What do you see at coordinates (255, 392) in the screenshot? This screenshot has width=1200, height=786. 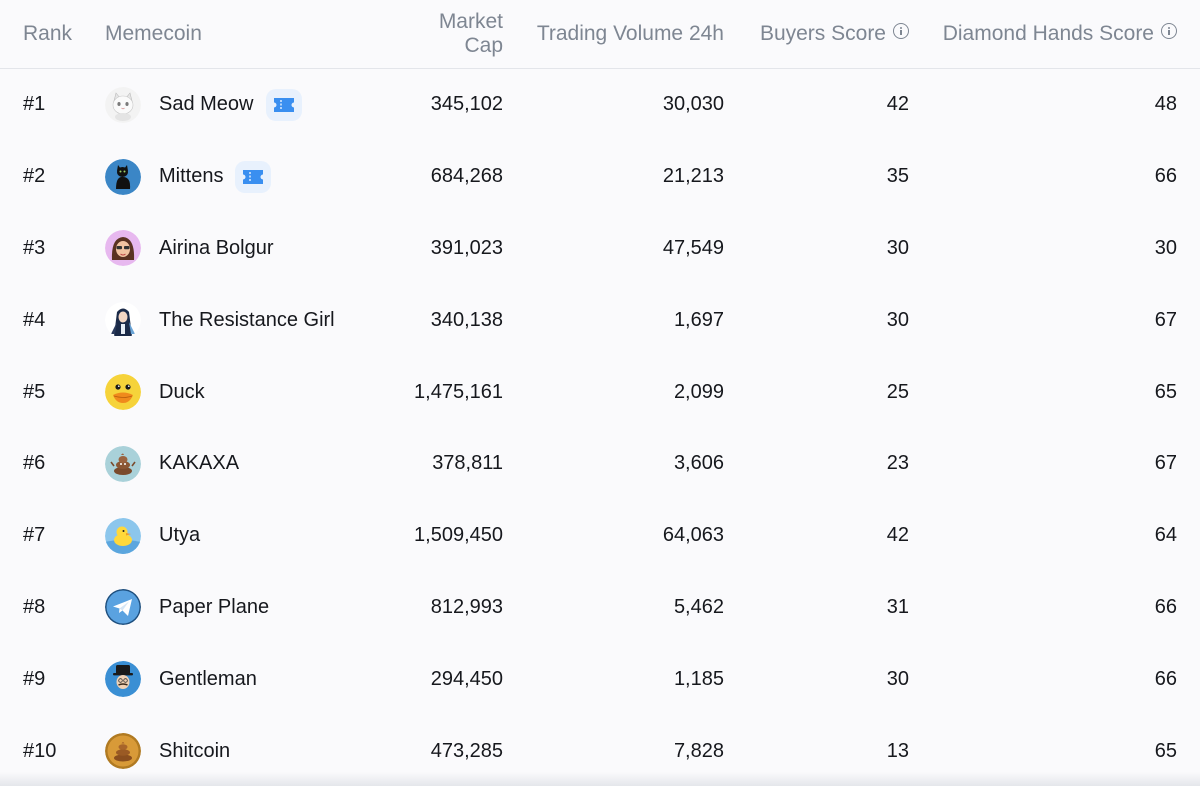 I see `memecoin-cell: Duck` at bounding box center [255, 392].